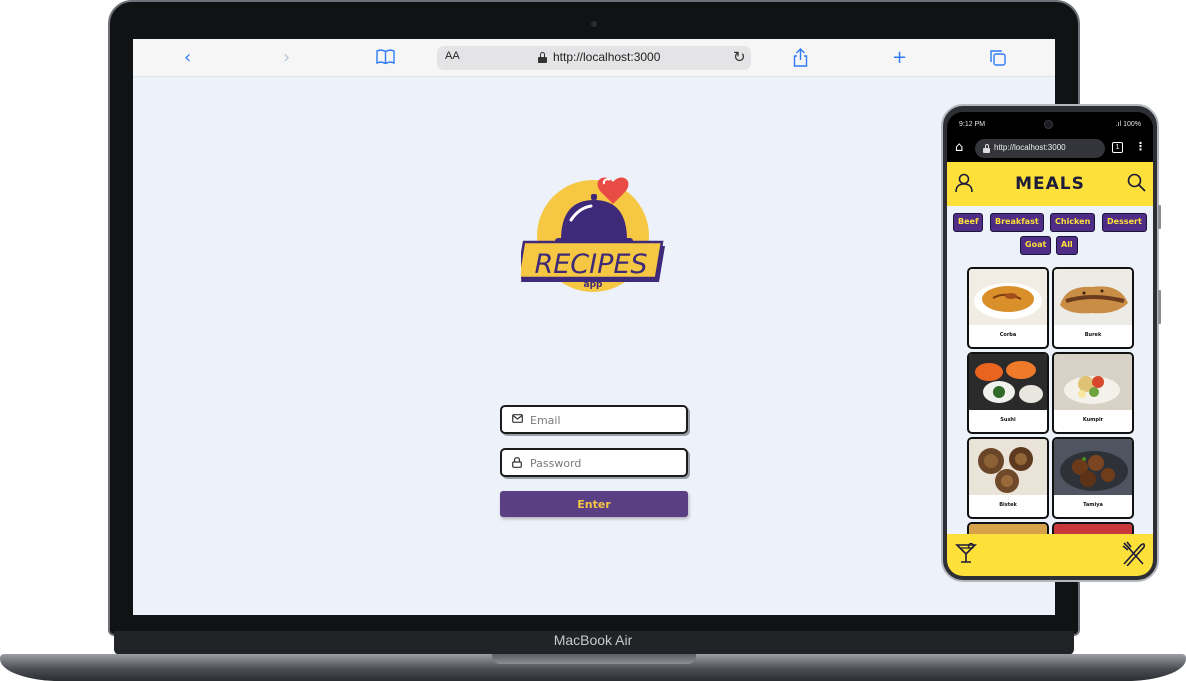 Image resolution: width=1186 pixels, height=681 pixels. I want to click on tabs-icon, so click(998, 61).